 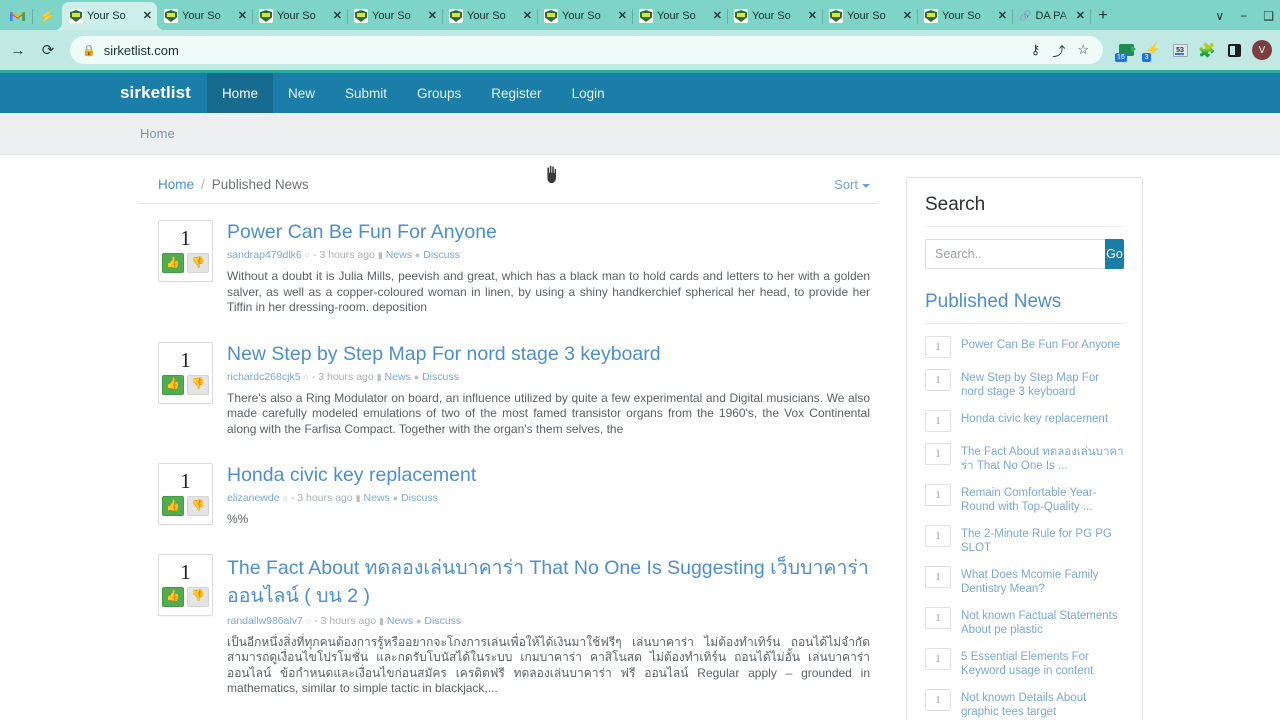 I want to click on vote-count: 1, so click(x=185, y=238).